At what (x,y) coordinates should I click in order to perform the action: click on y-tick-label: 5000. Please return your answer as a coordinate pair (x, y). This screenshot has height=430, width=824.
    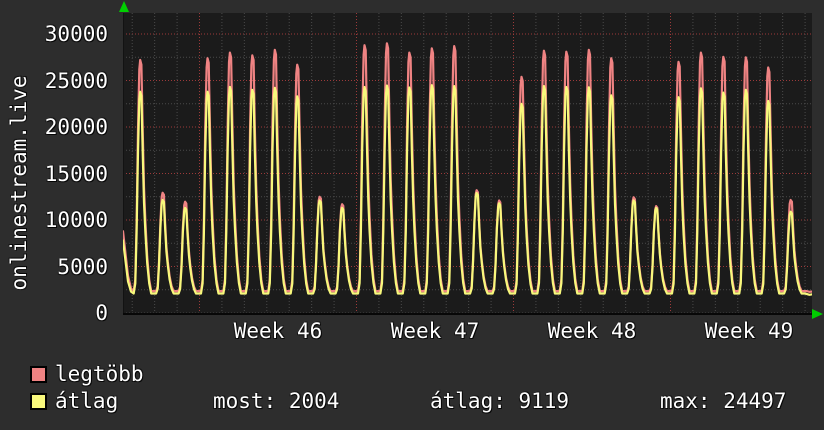
    Looking at the image, I should click on (82, 266).